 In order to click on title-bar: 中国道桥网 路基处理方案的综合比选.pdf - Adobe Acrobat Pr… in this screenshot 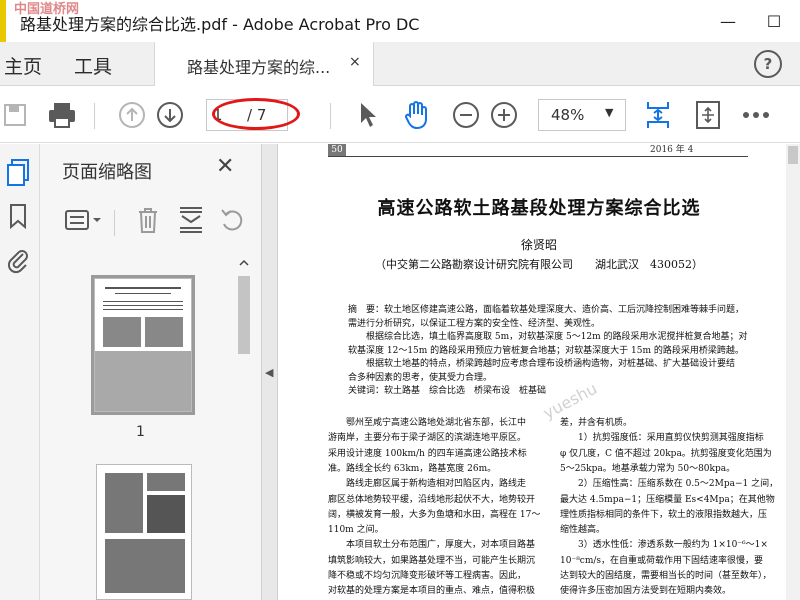, I will do `click(400, 21)`.